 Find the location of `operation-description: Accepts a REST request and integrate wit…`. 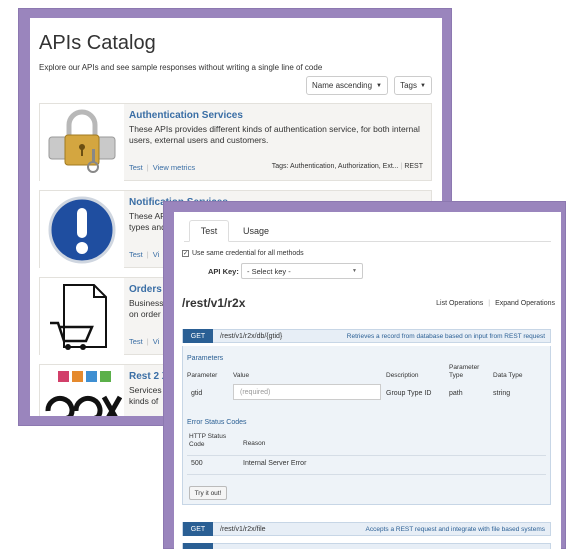

operation-description: Accepts a REST request and integrate wit… is located at coordinates (455, 529).